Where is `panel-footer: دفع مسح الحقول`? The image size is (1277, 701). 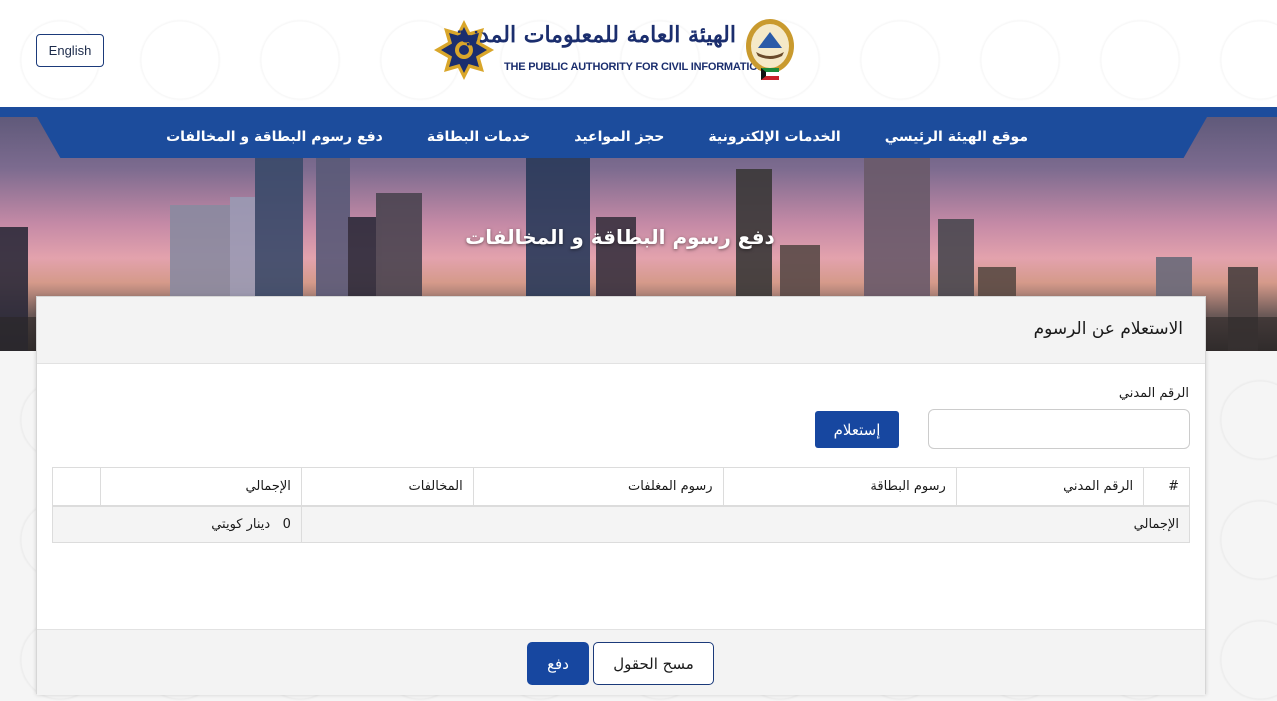 panel-footer: دفع مسح الحقول is located at coordinates (621, 662).